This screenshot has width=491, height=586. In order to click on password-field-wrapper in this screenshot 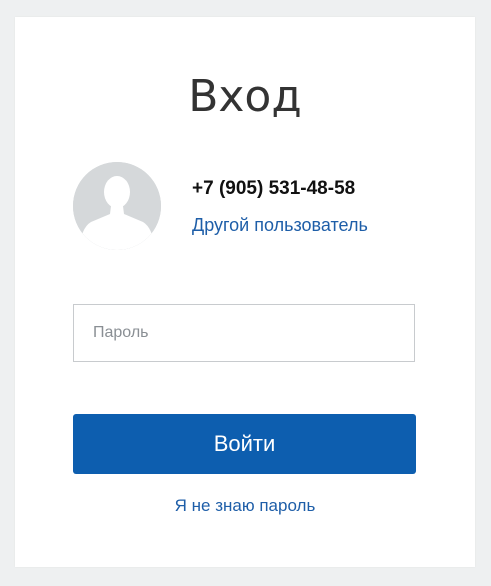, I will do `click(244, 333)`.